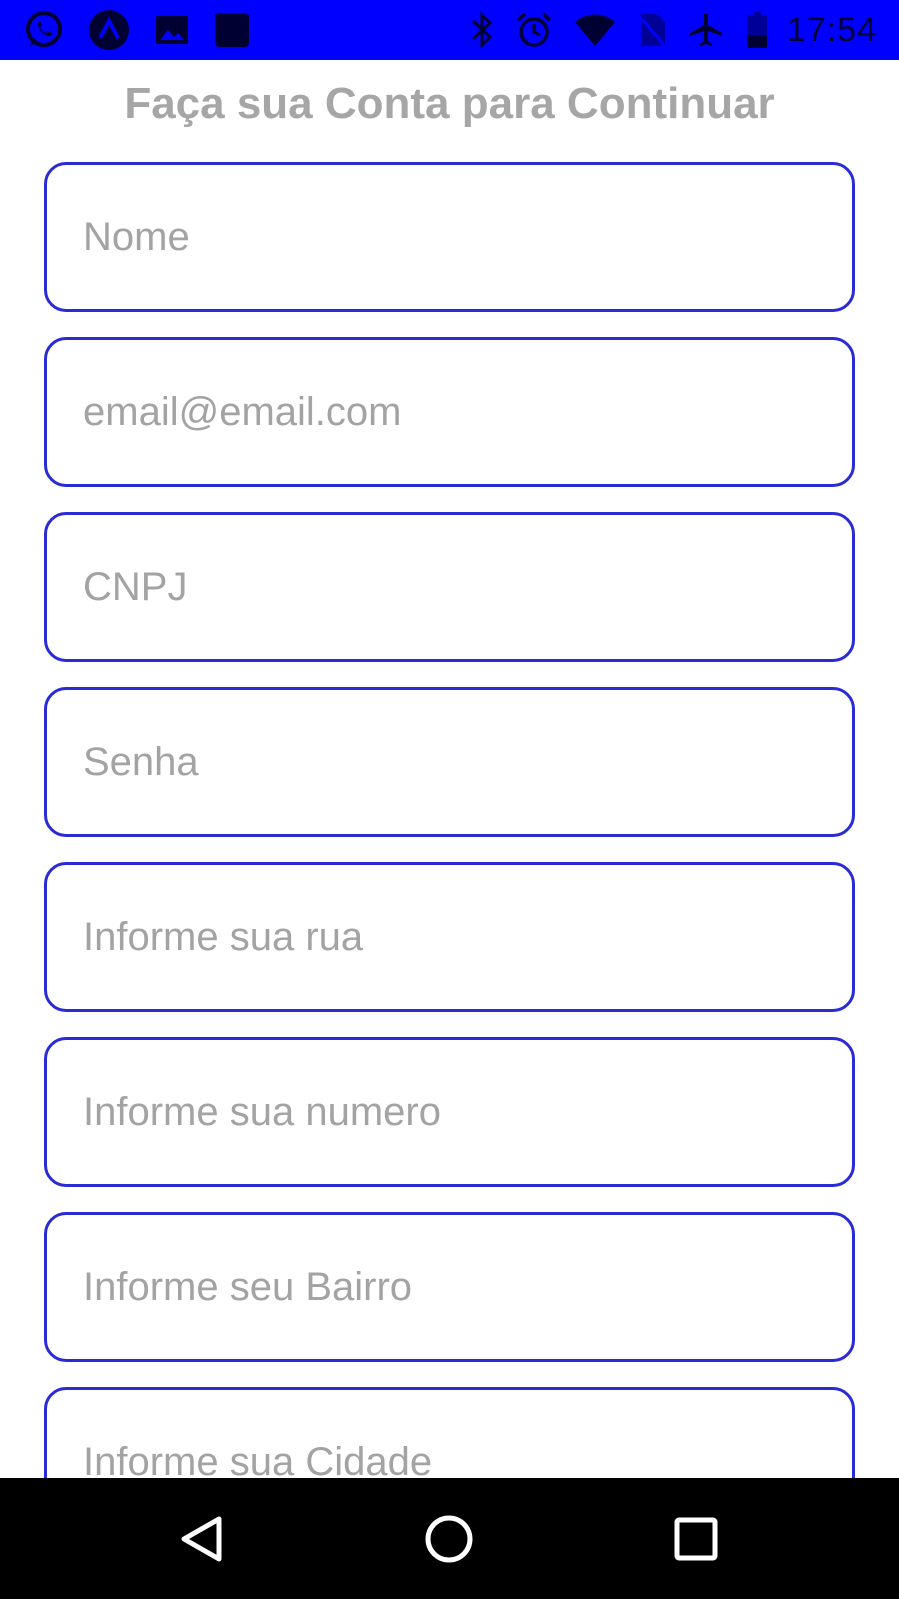  I want to click on number-field, so click(449, 1112).